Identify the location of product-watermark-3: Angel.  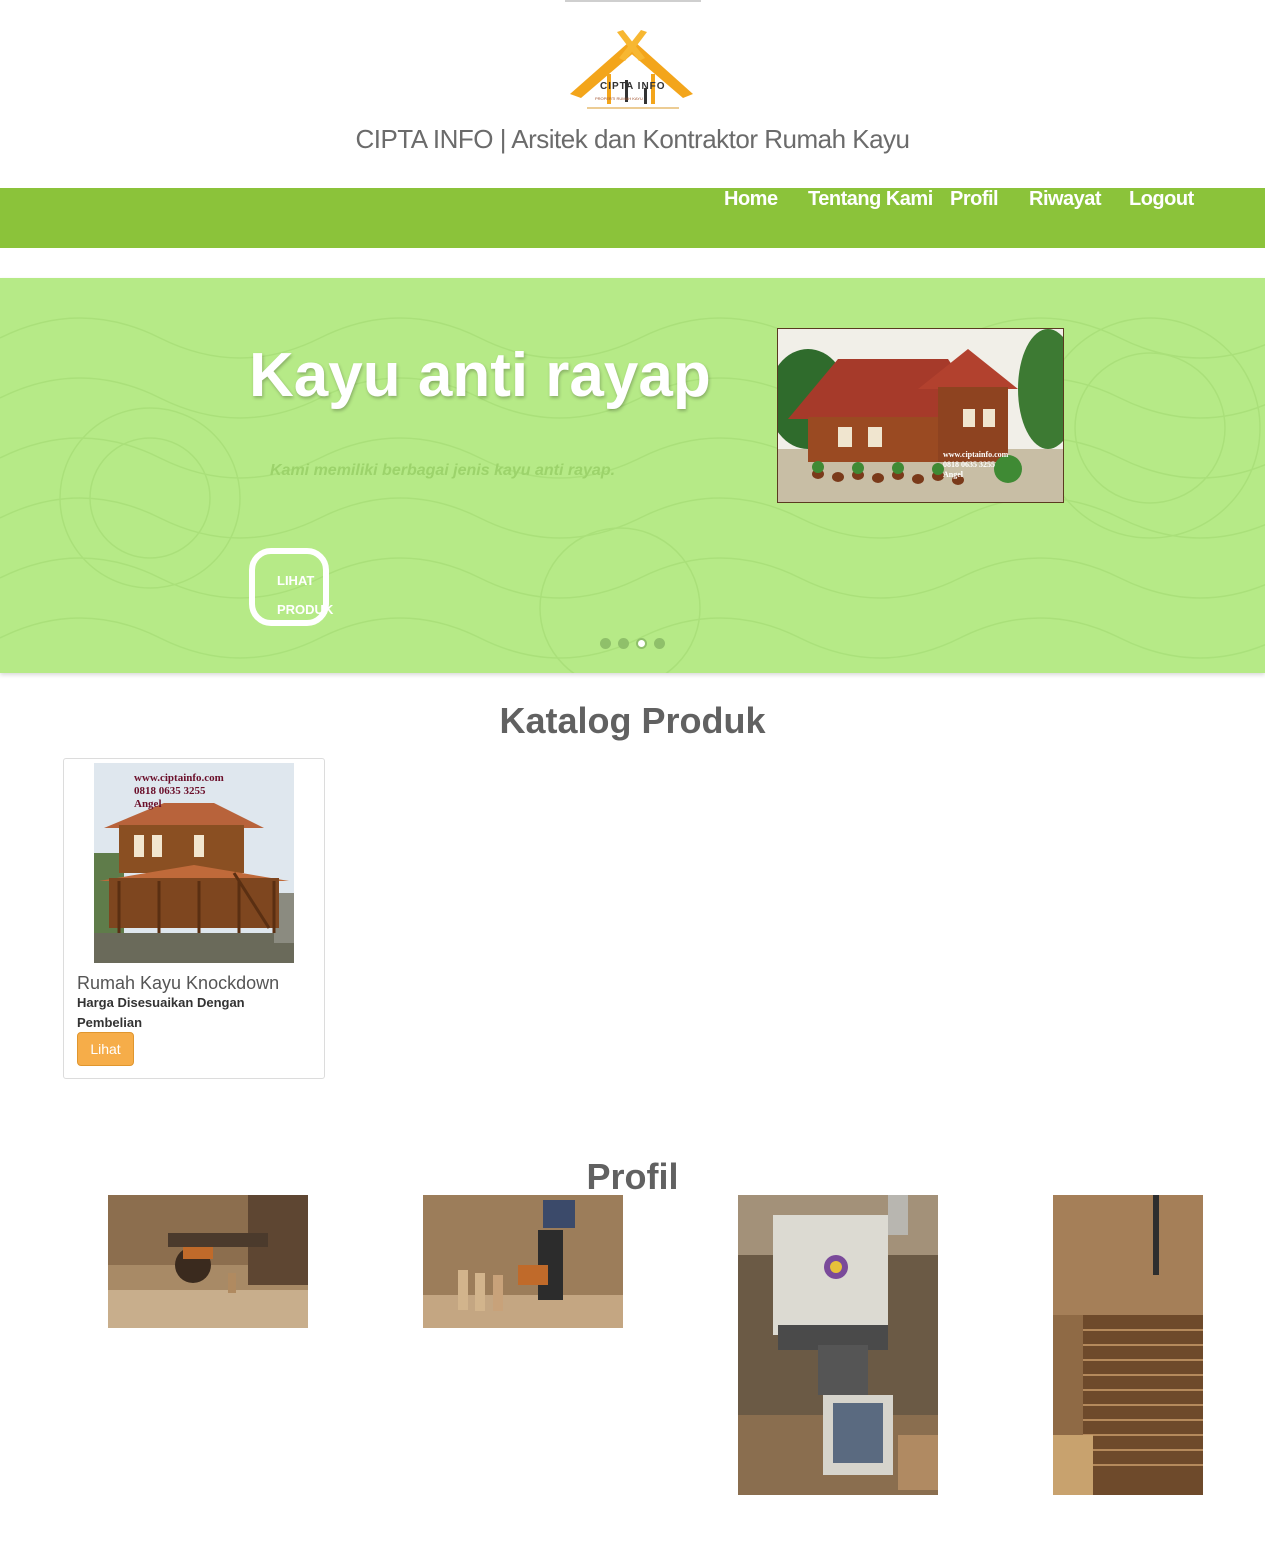
(148, 804).